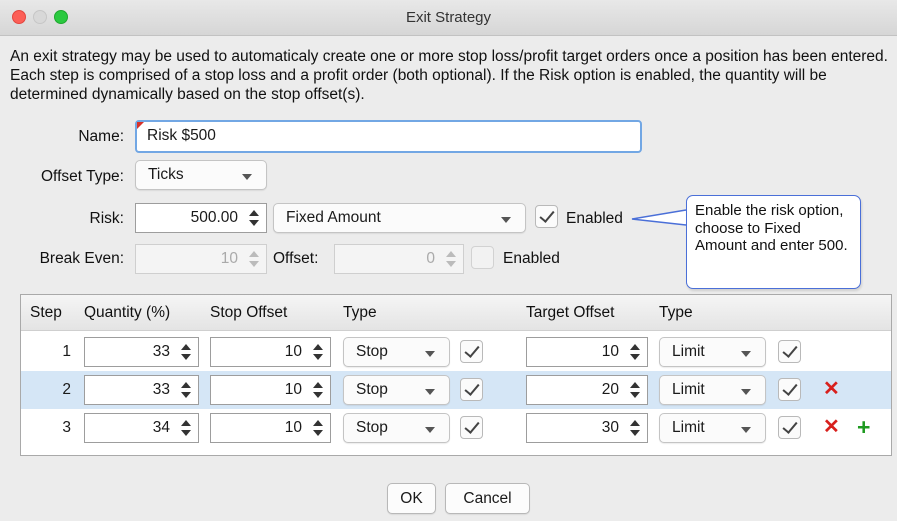 Image resolution: width=897 pixels, height=521 pixels. I want to click on break-even-enabled-label: Enabled, so click(531, 258).